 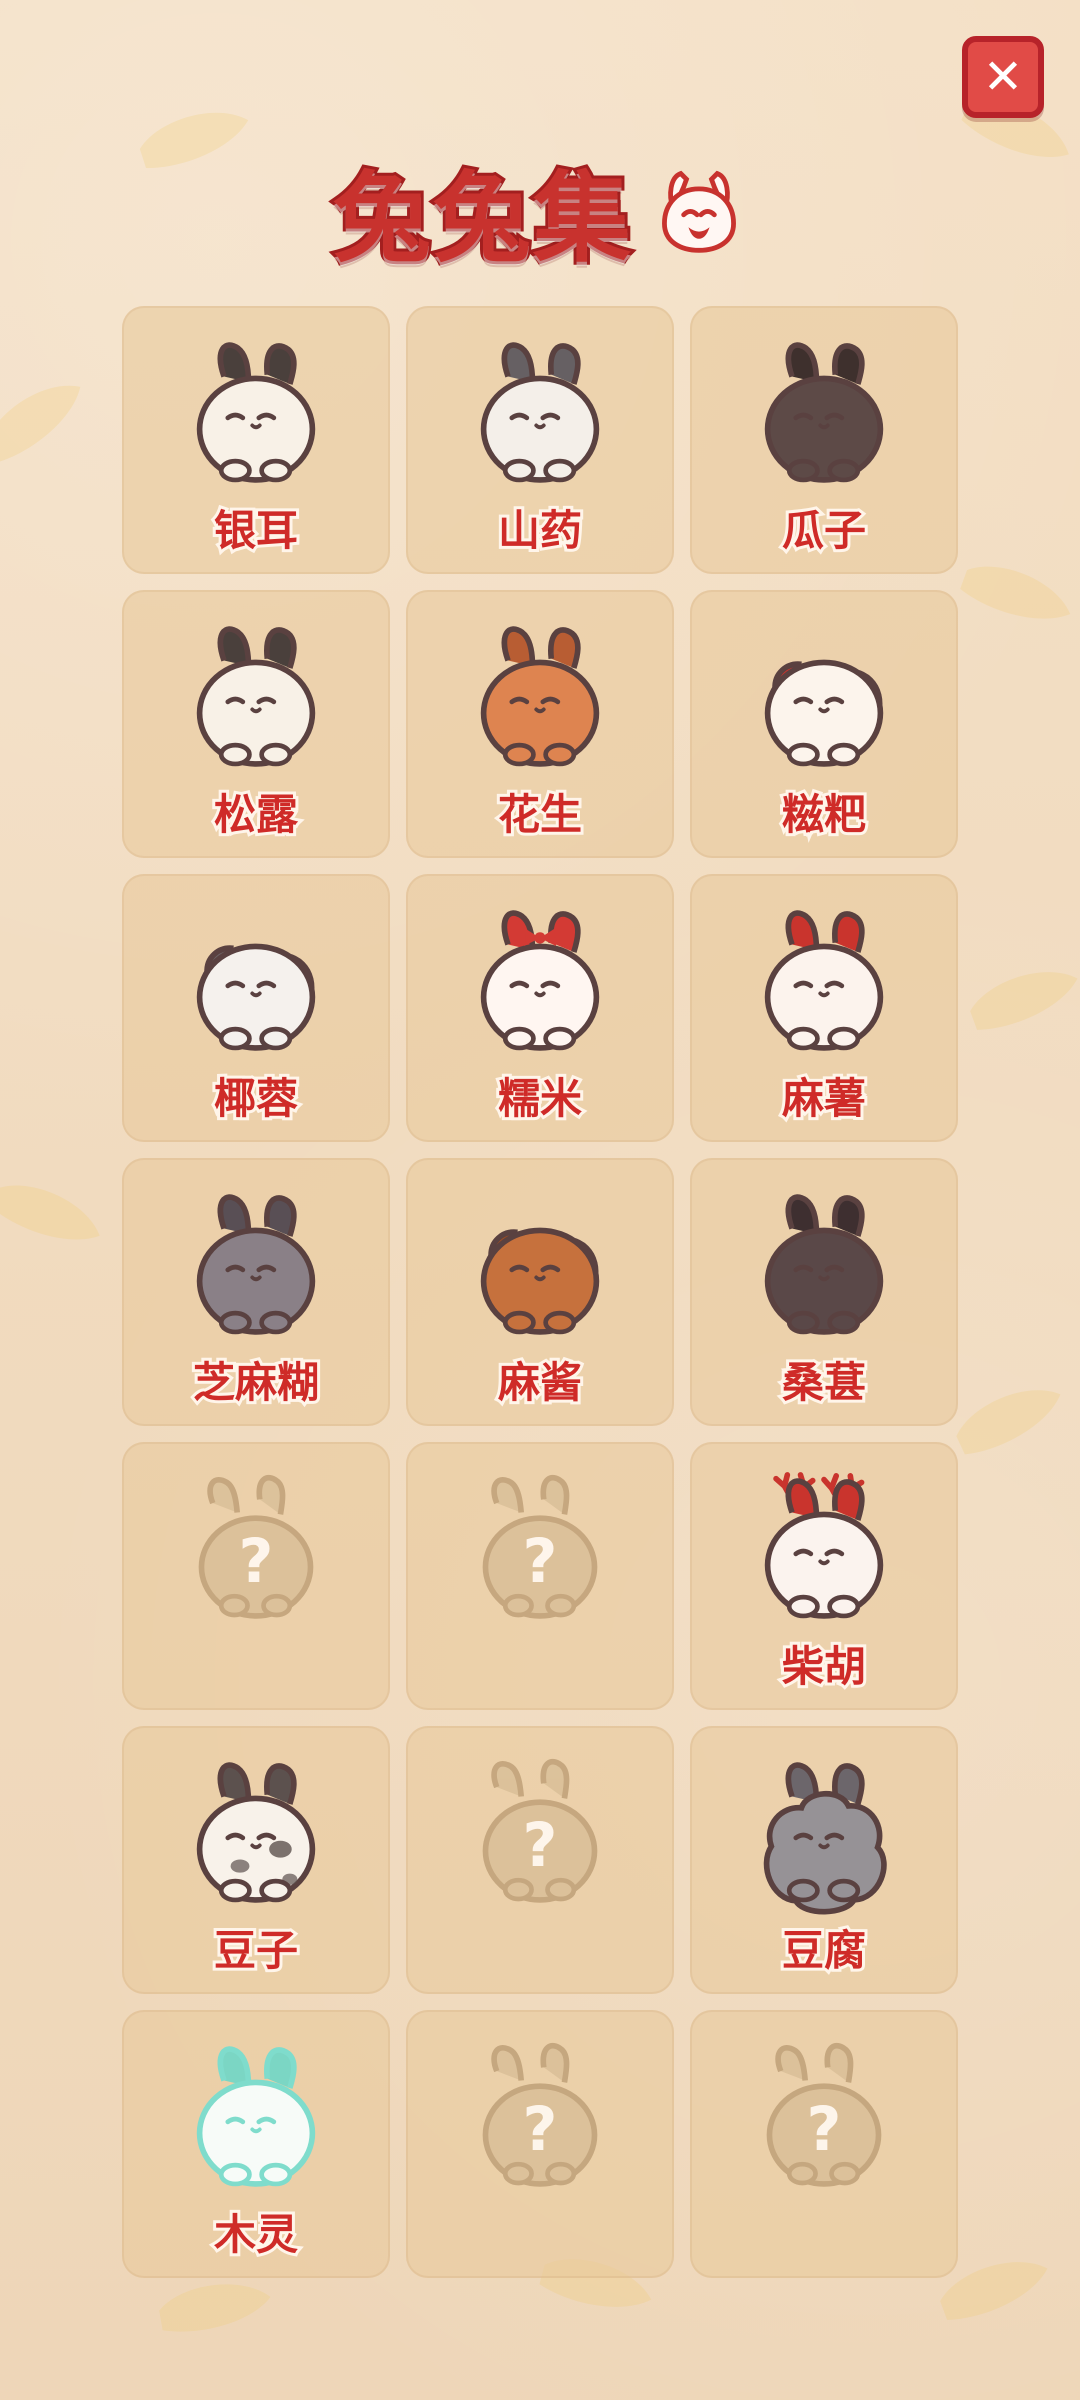 I want to click on bunny-name: 柴胡, so click(x=824, y=1666).